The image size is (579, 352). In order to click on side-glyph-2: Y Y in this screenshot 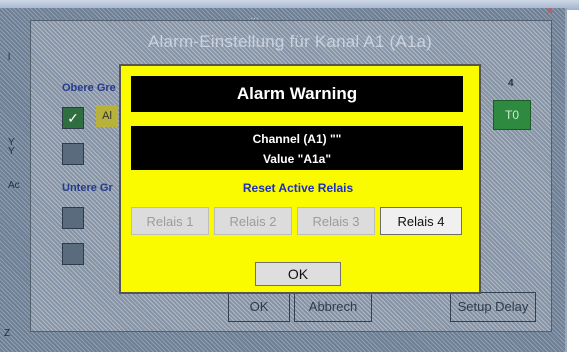, I will do `click(11, 147)`.